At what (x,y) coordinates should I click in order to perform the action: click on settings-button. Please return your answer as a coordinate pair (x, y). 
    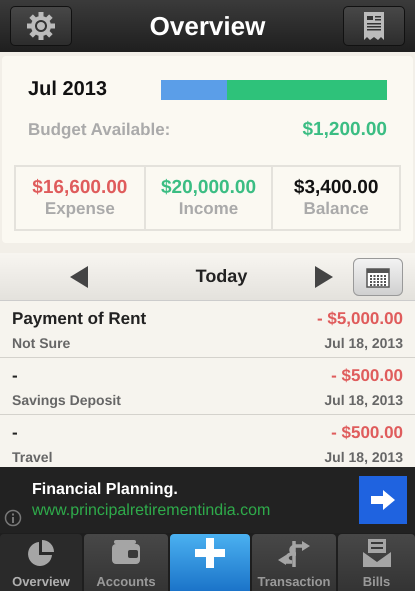
    Looking at the image, I should click on (41, 26).